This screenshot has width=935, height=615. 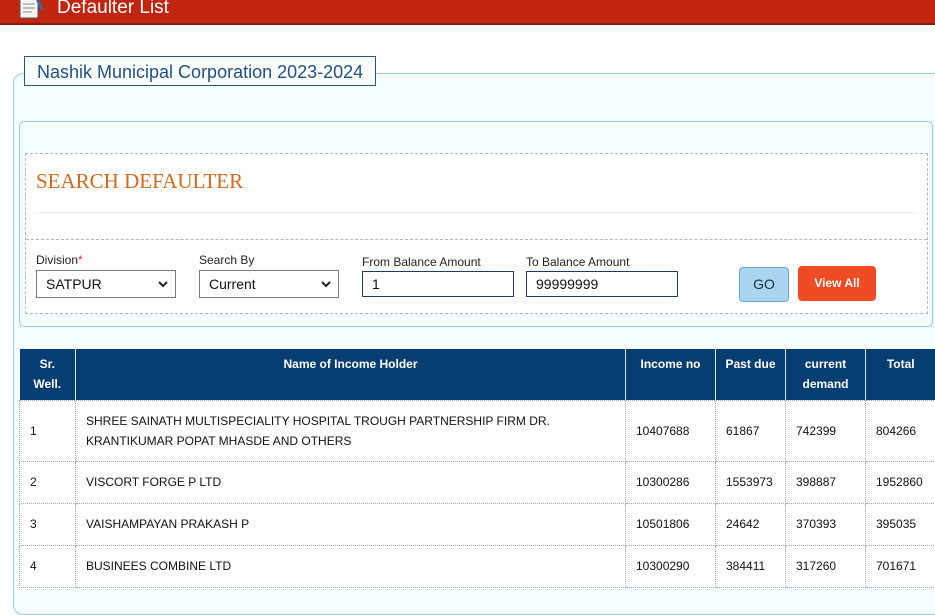 What do you see at coordinates (351, 374) in the screenshot?
I see `column-header-name: Name of Income Holder` at bounding box center [351, 374].